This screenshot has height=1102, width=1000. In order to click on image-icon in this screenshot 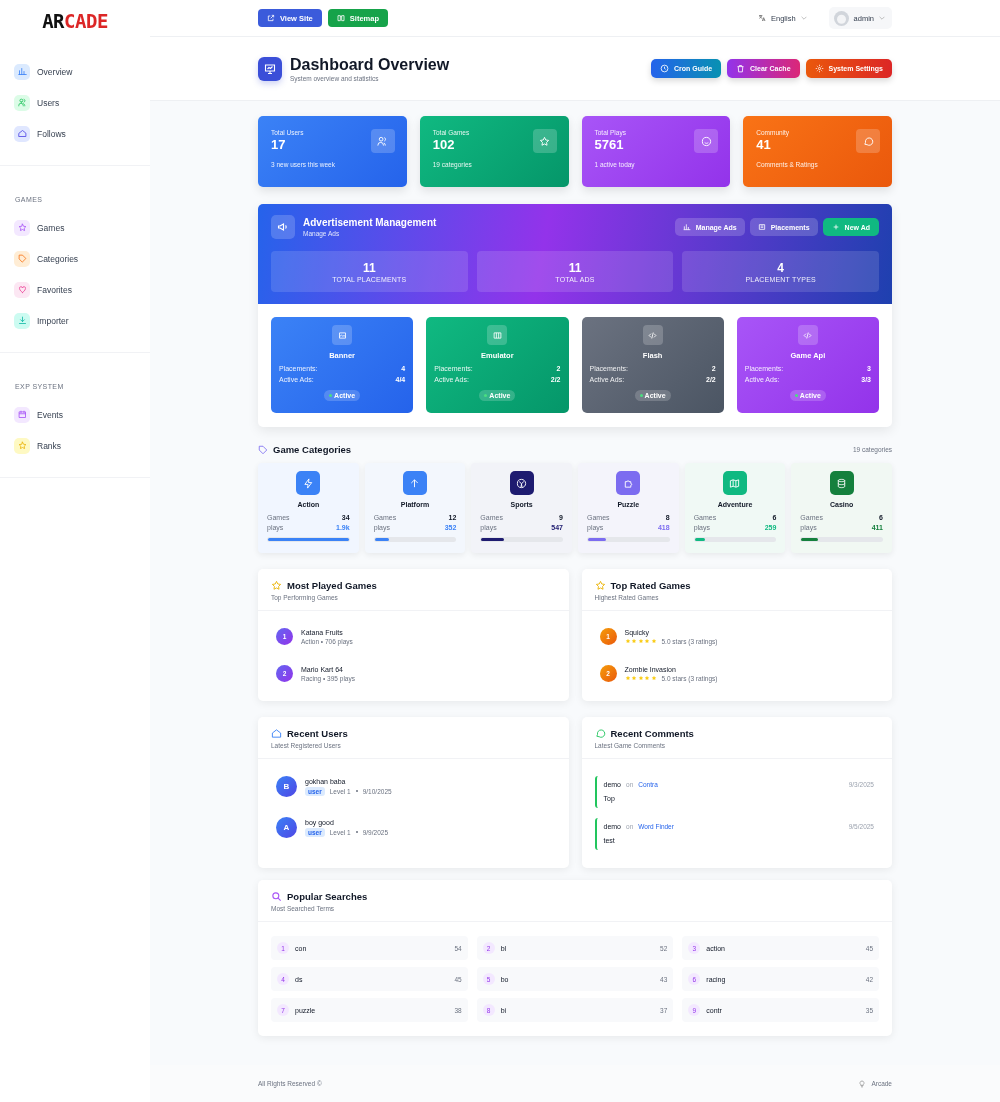, I will do `click(342, 335)`.